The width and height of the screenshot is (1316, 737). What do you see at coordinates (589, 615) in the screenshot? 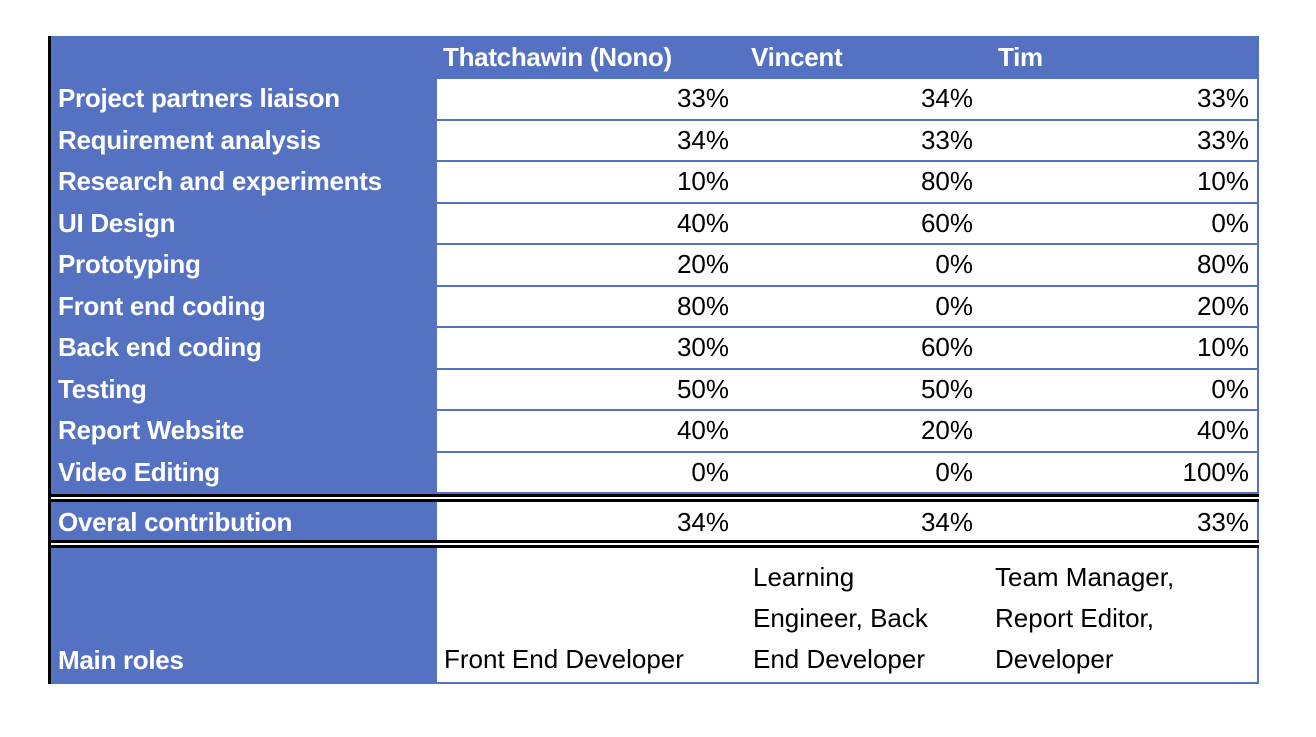
I see `role-nono: Front End Developer` at bounding box center [589, 615].